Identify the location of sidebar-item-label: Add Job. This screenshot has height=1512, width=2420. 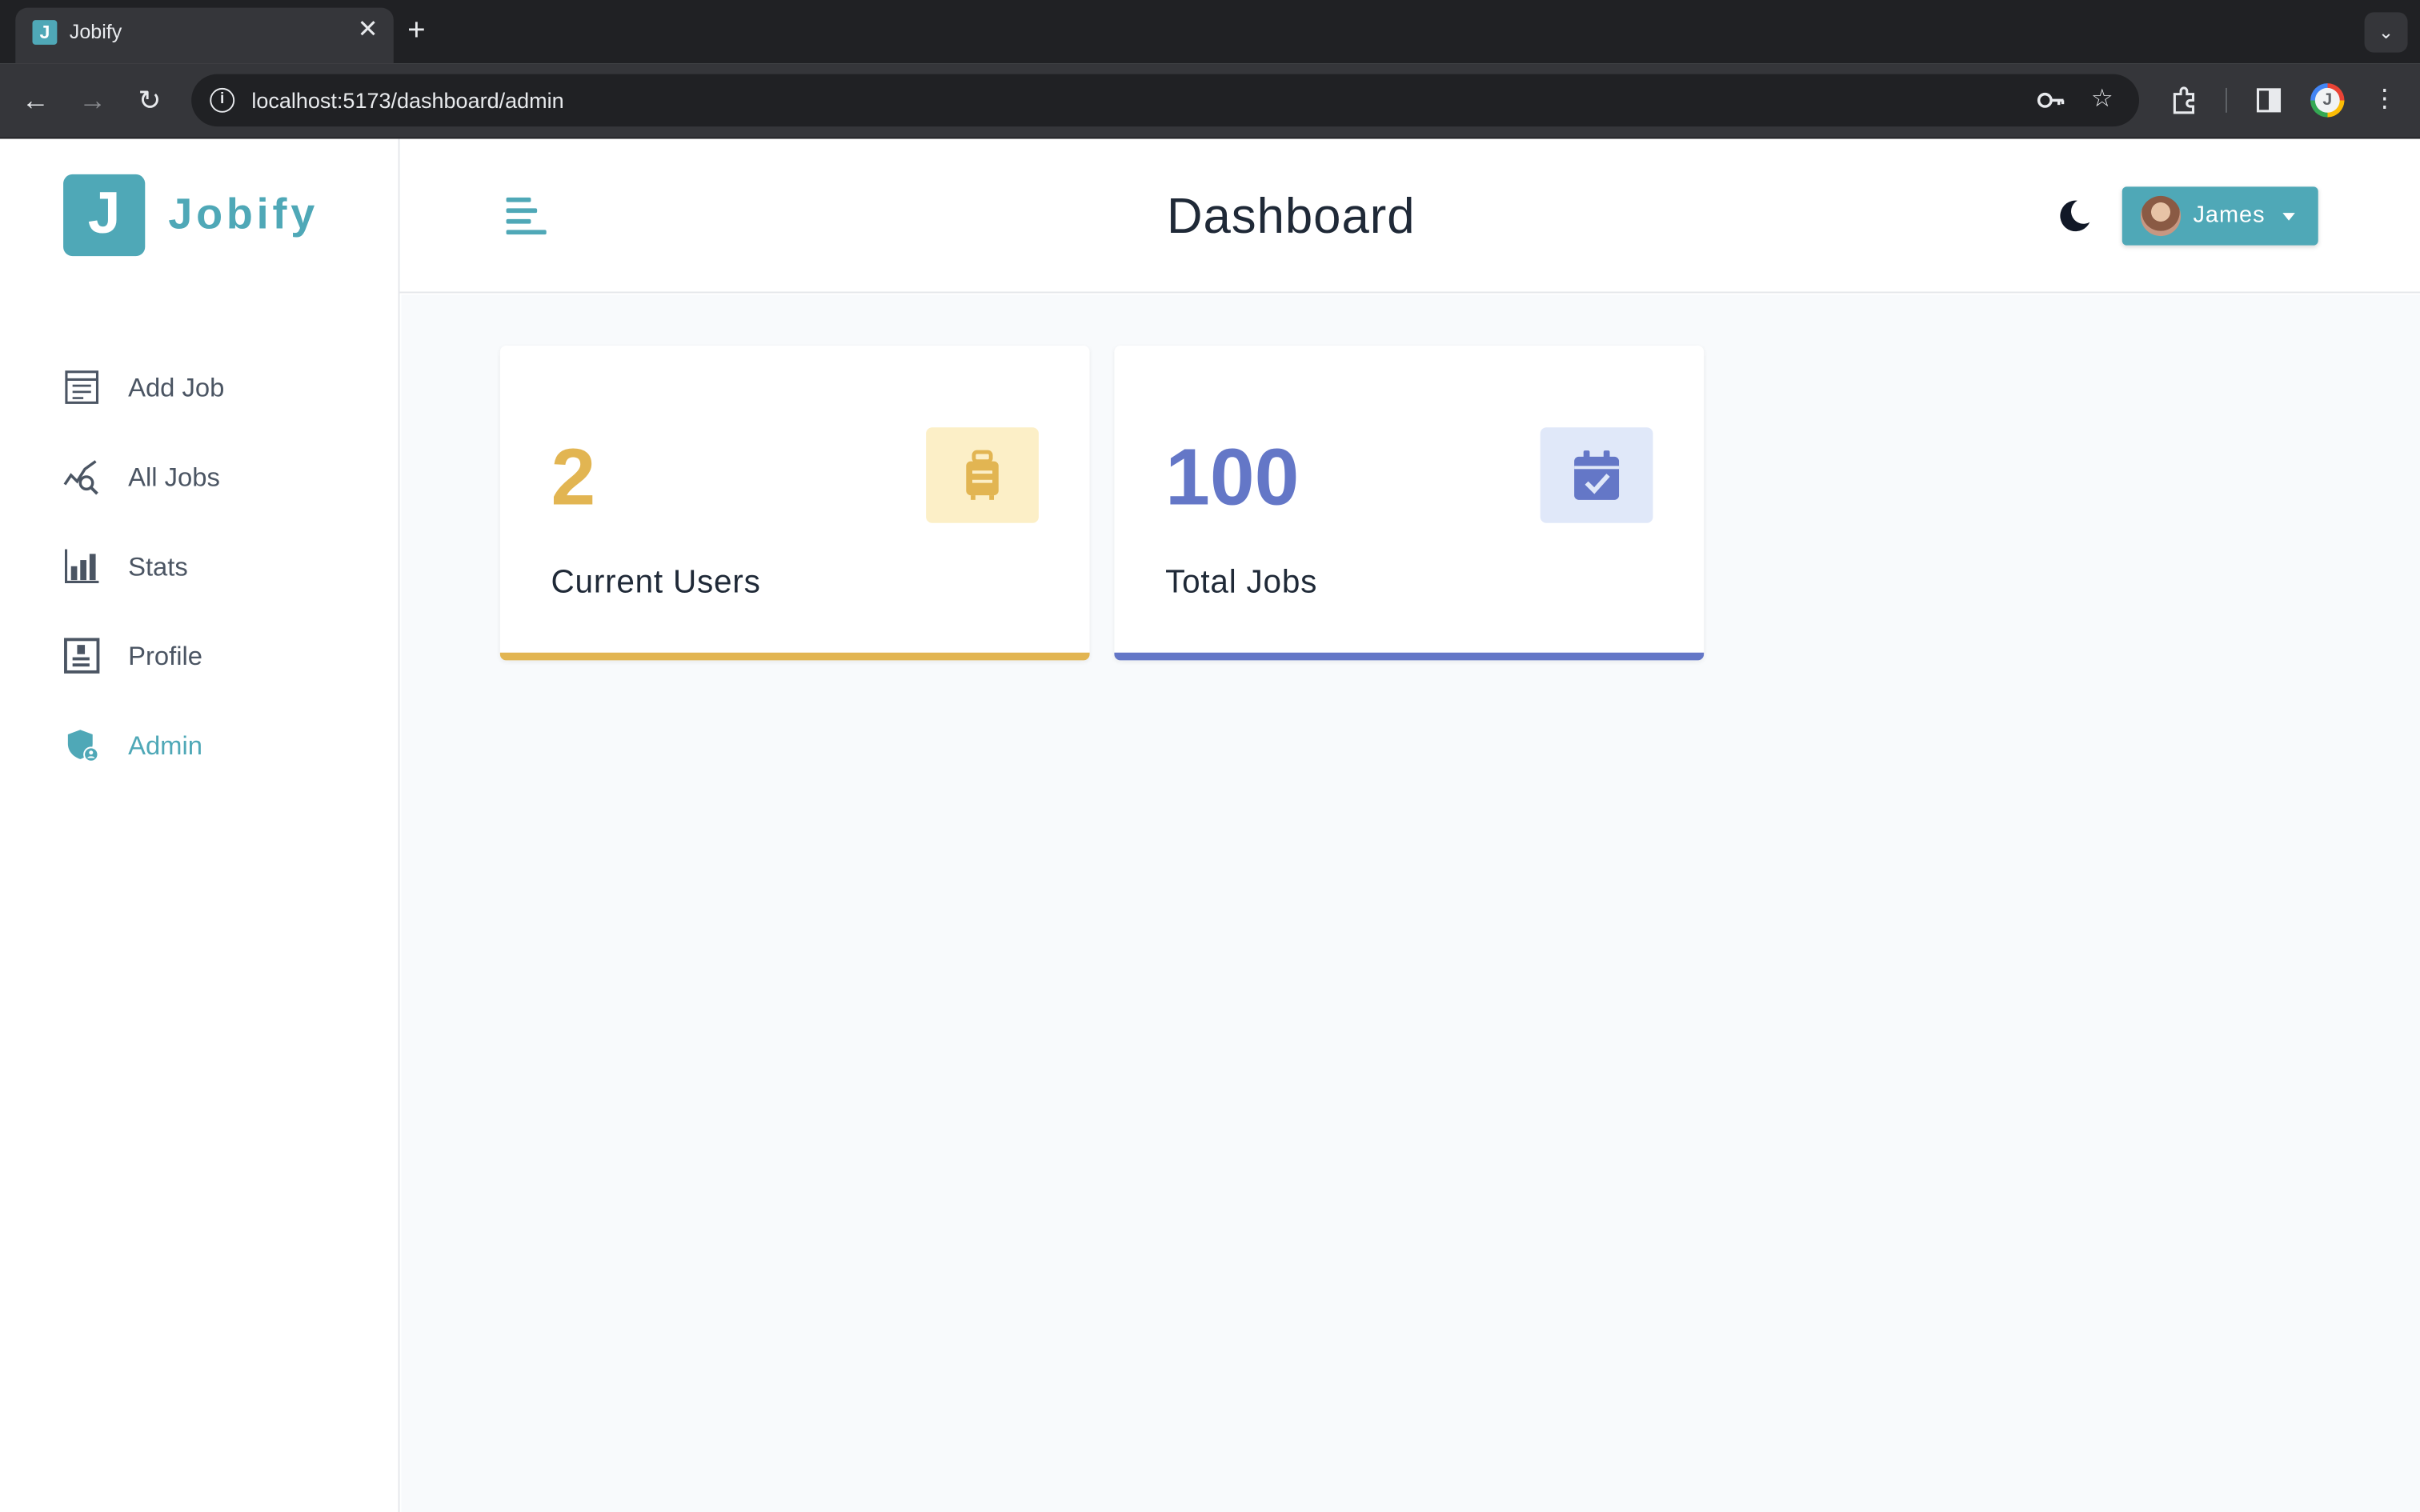
(176, 388).